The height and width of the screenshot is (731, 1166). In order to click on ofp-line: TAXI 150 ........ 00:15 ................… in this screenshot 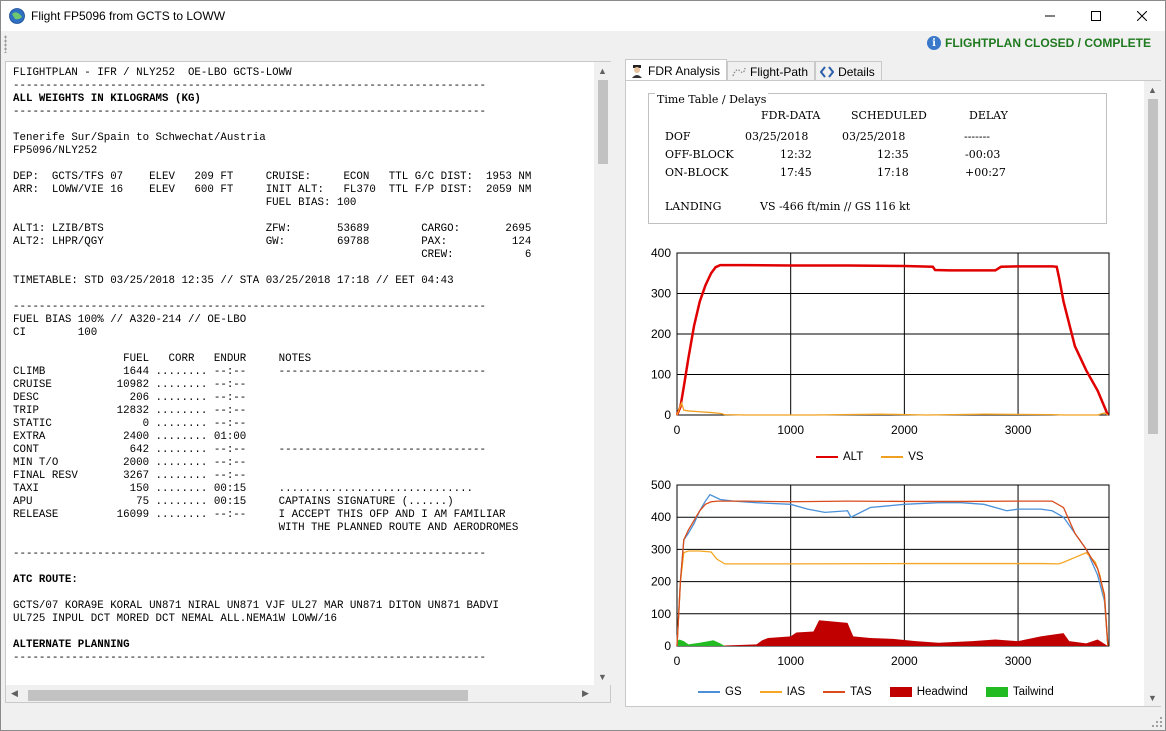, I will do `click(243, 489)`.